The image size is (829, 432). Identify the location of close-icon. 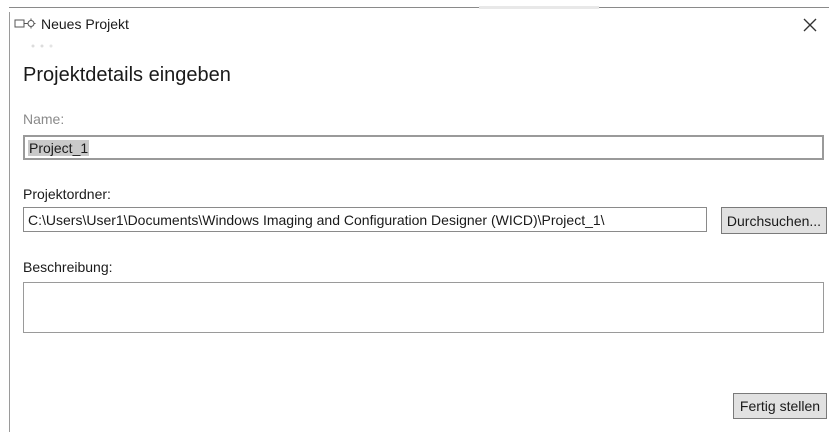
(810, 25).